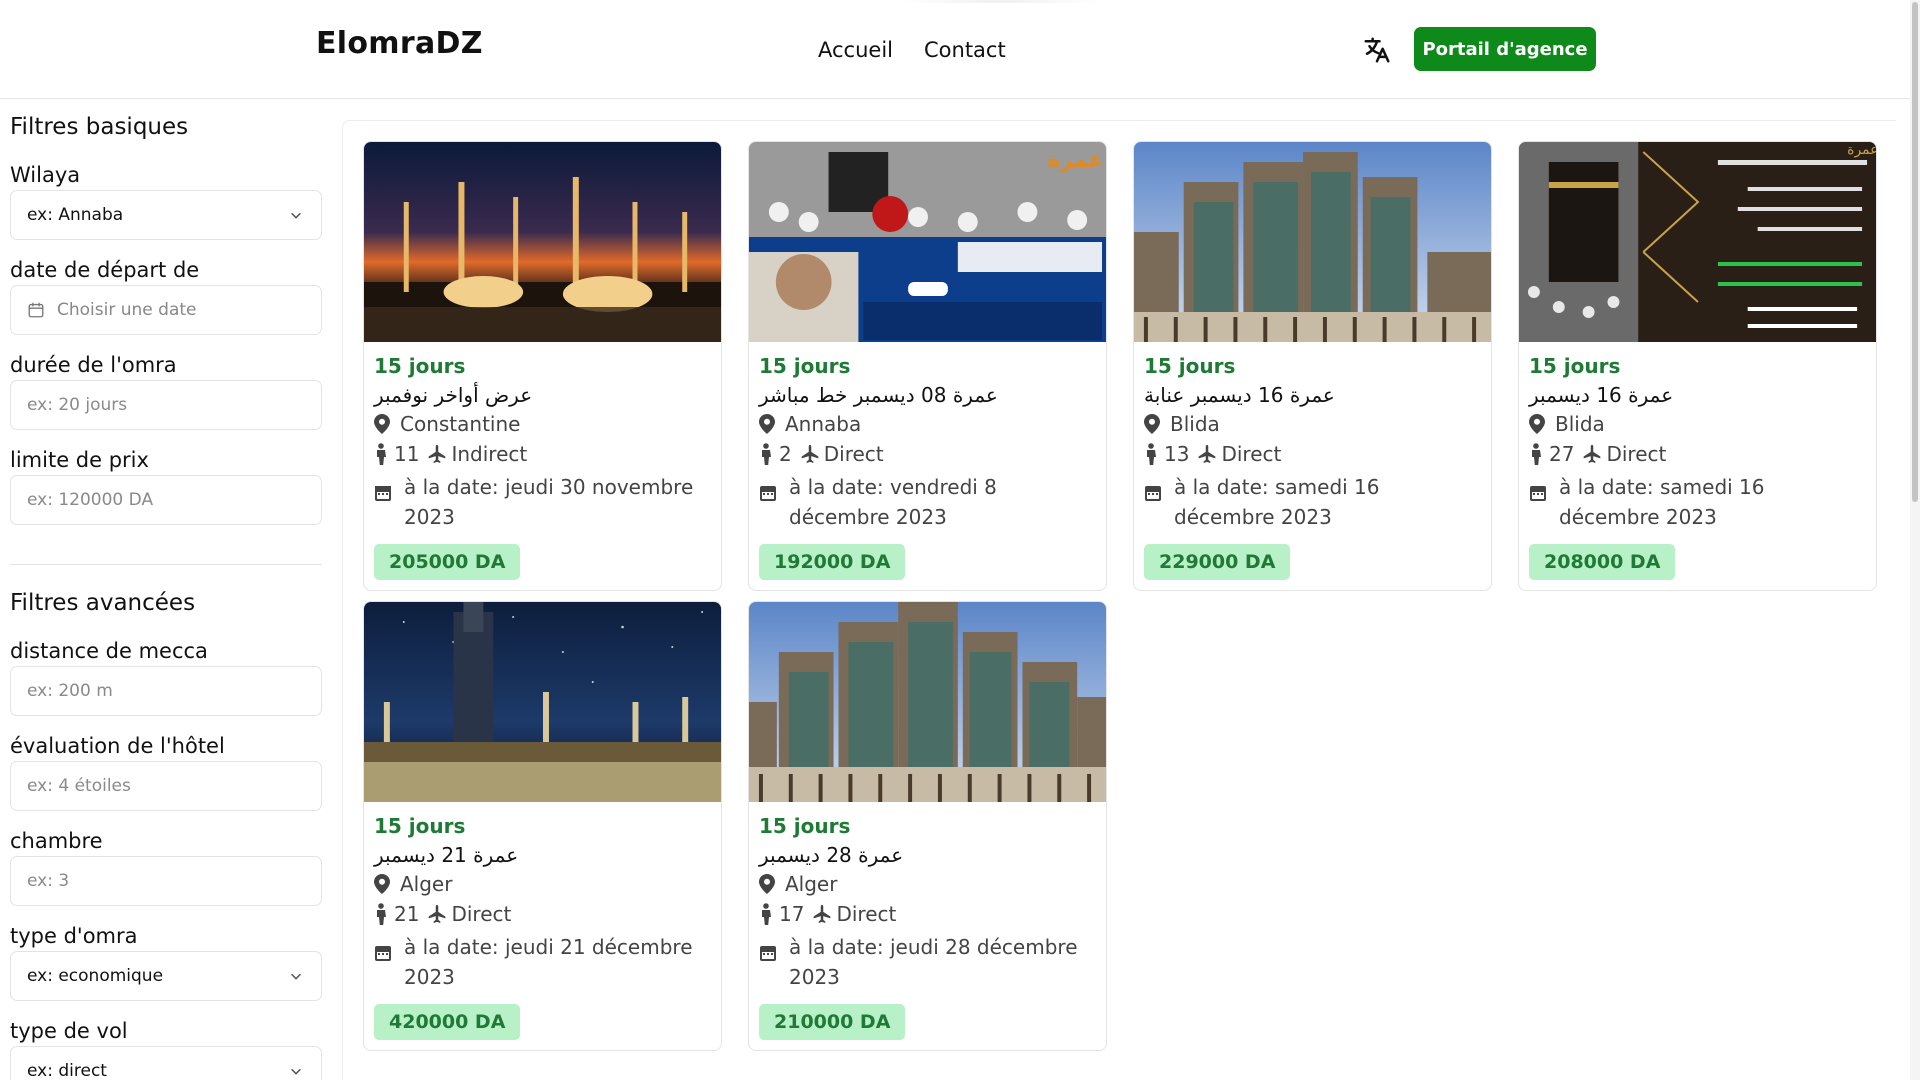 This screenshot has width=1920, height=1080. I want to click on offer-title: عمرة 16 ديسمبر, so click(1601, 395).